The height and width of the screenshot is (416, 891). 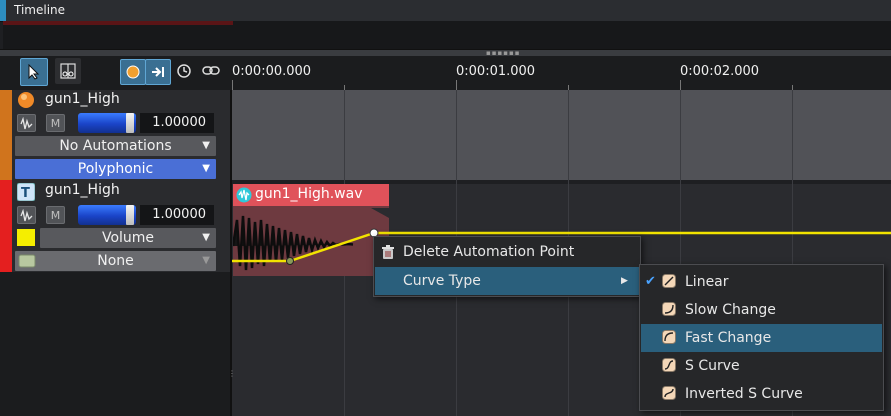 I want to click on automation-dropdown: No Automations ▼, so click(x=115, y=146).